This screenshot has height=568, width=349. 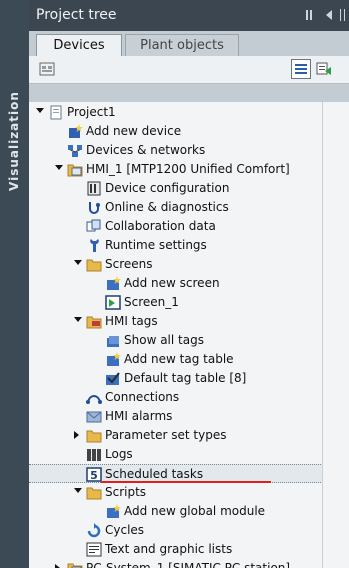 I want to click on tree-scrollbar, so click(x=335, y=335).